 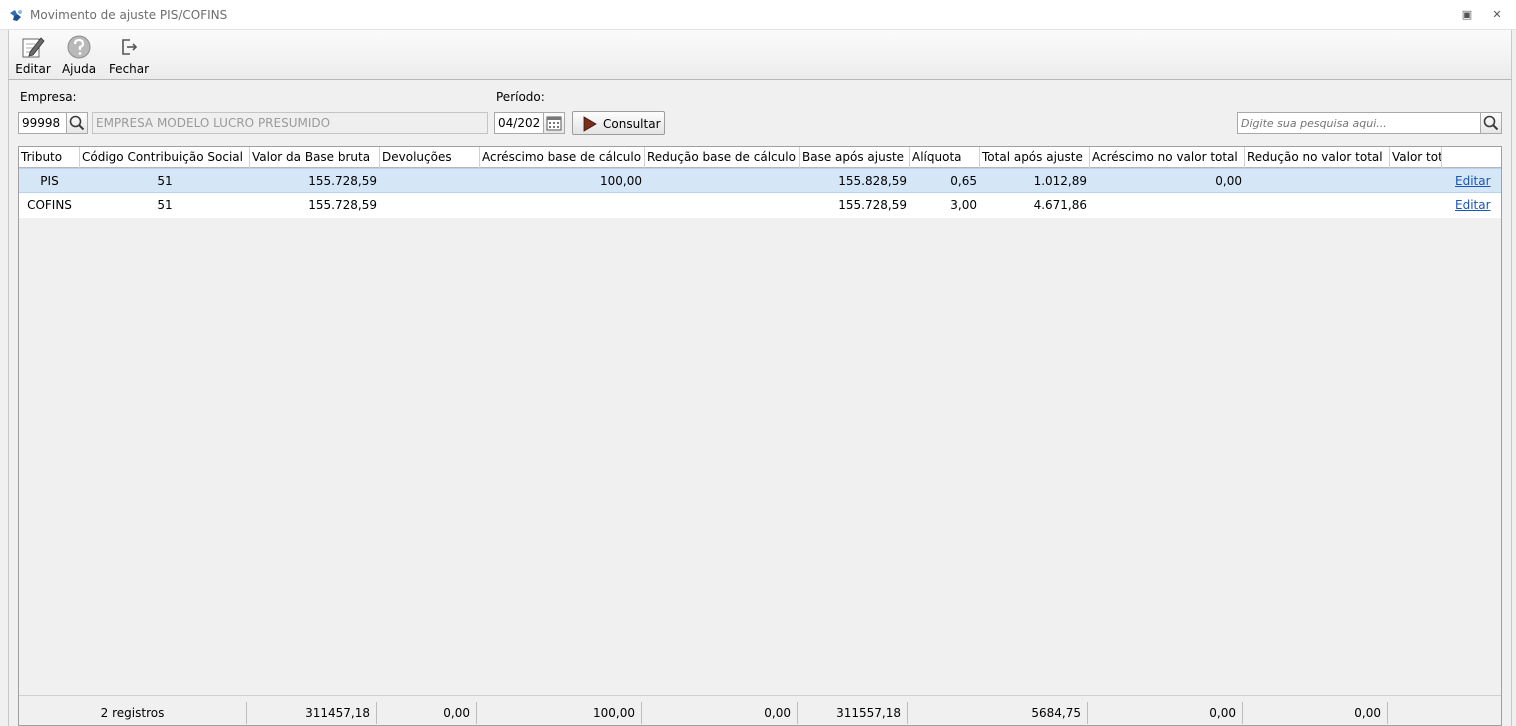 I want to click on calendar-button, so click(x=554, y=123).